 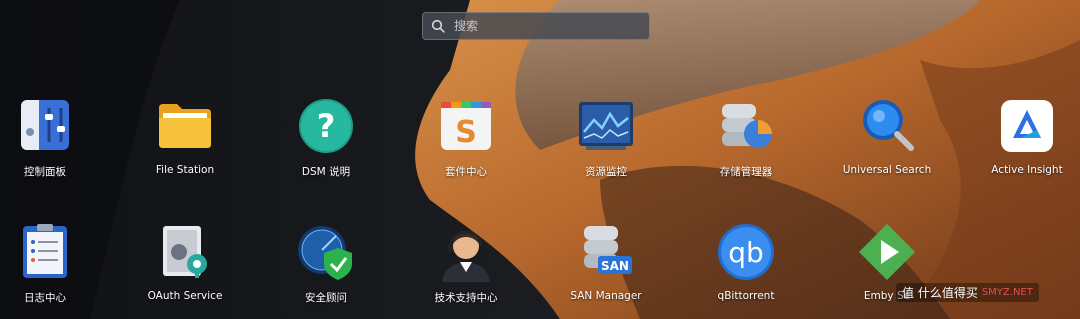 I want to click on app-label: Universal Search, so click(x=887, y=170).